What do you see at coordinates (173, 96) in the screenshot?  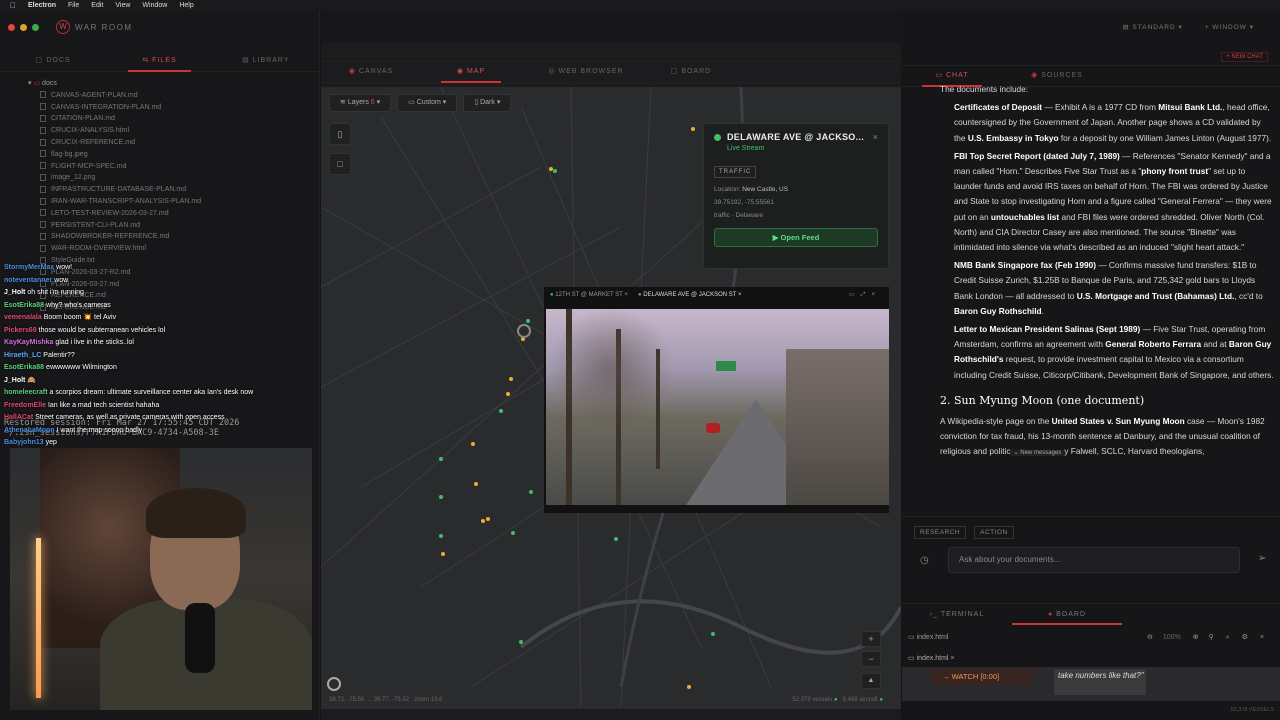 I see `file-item: CANVAS-AGENT-PLAN.md` at bounding box center [173, 96].